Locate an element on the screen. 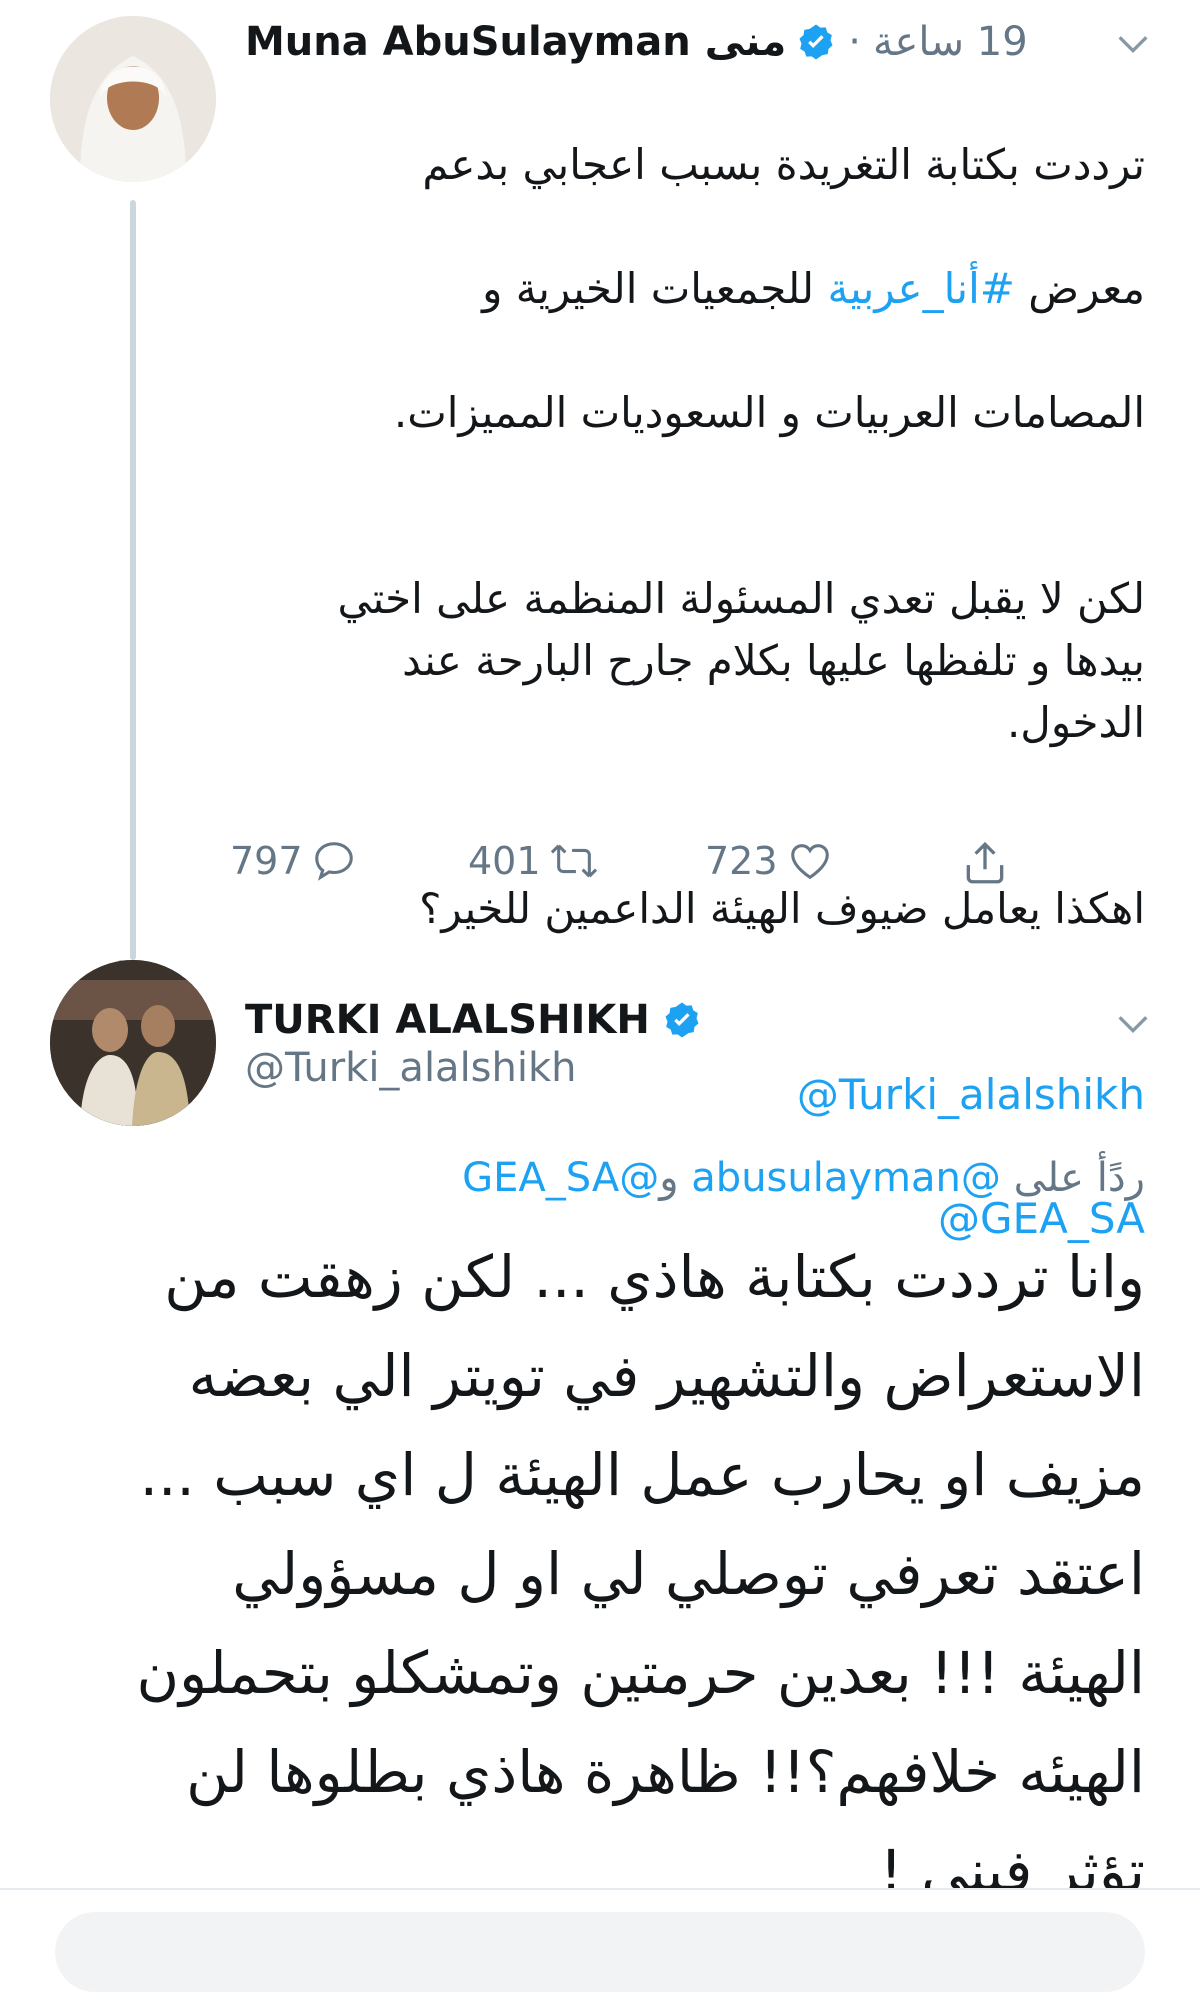 Image resolution: width=1200 pixels, height=1992 pixels. reply-button: 797 is located at coordinates (293, 861).